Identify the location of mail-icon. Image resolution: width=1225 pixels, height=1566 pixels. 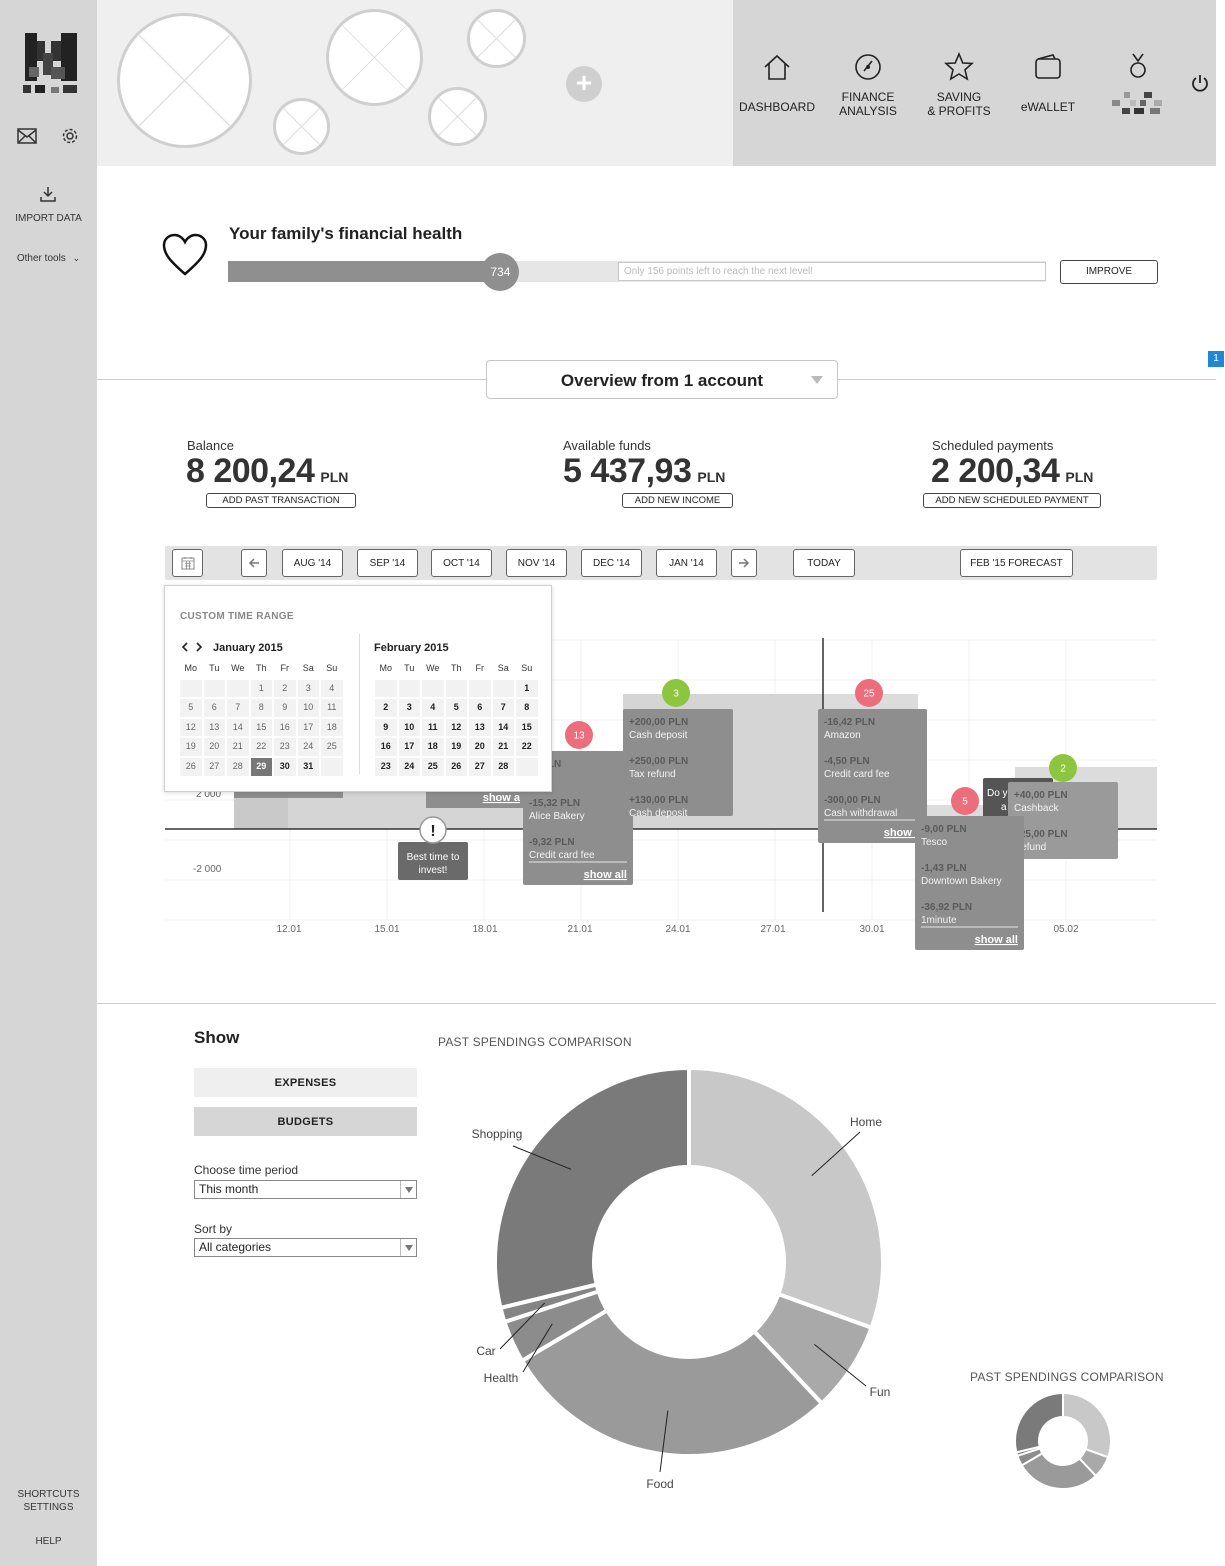
(27, 136).